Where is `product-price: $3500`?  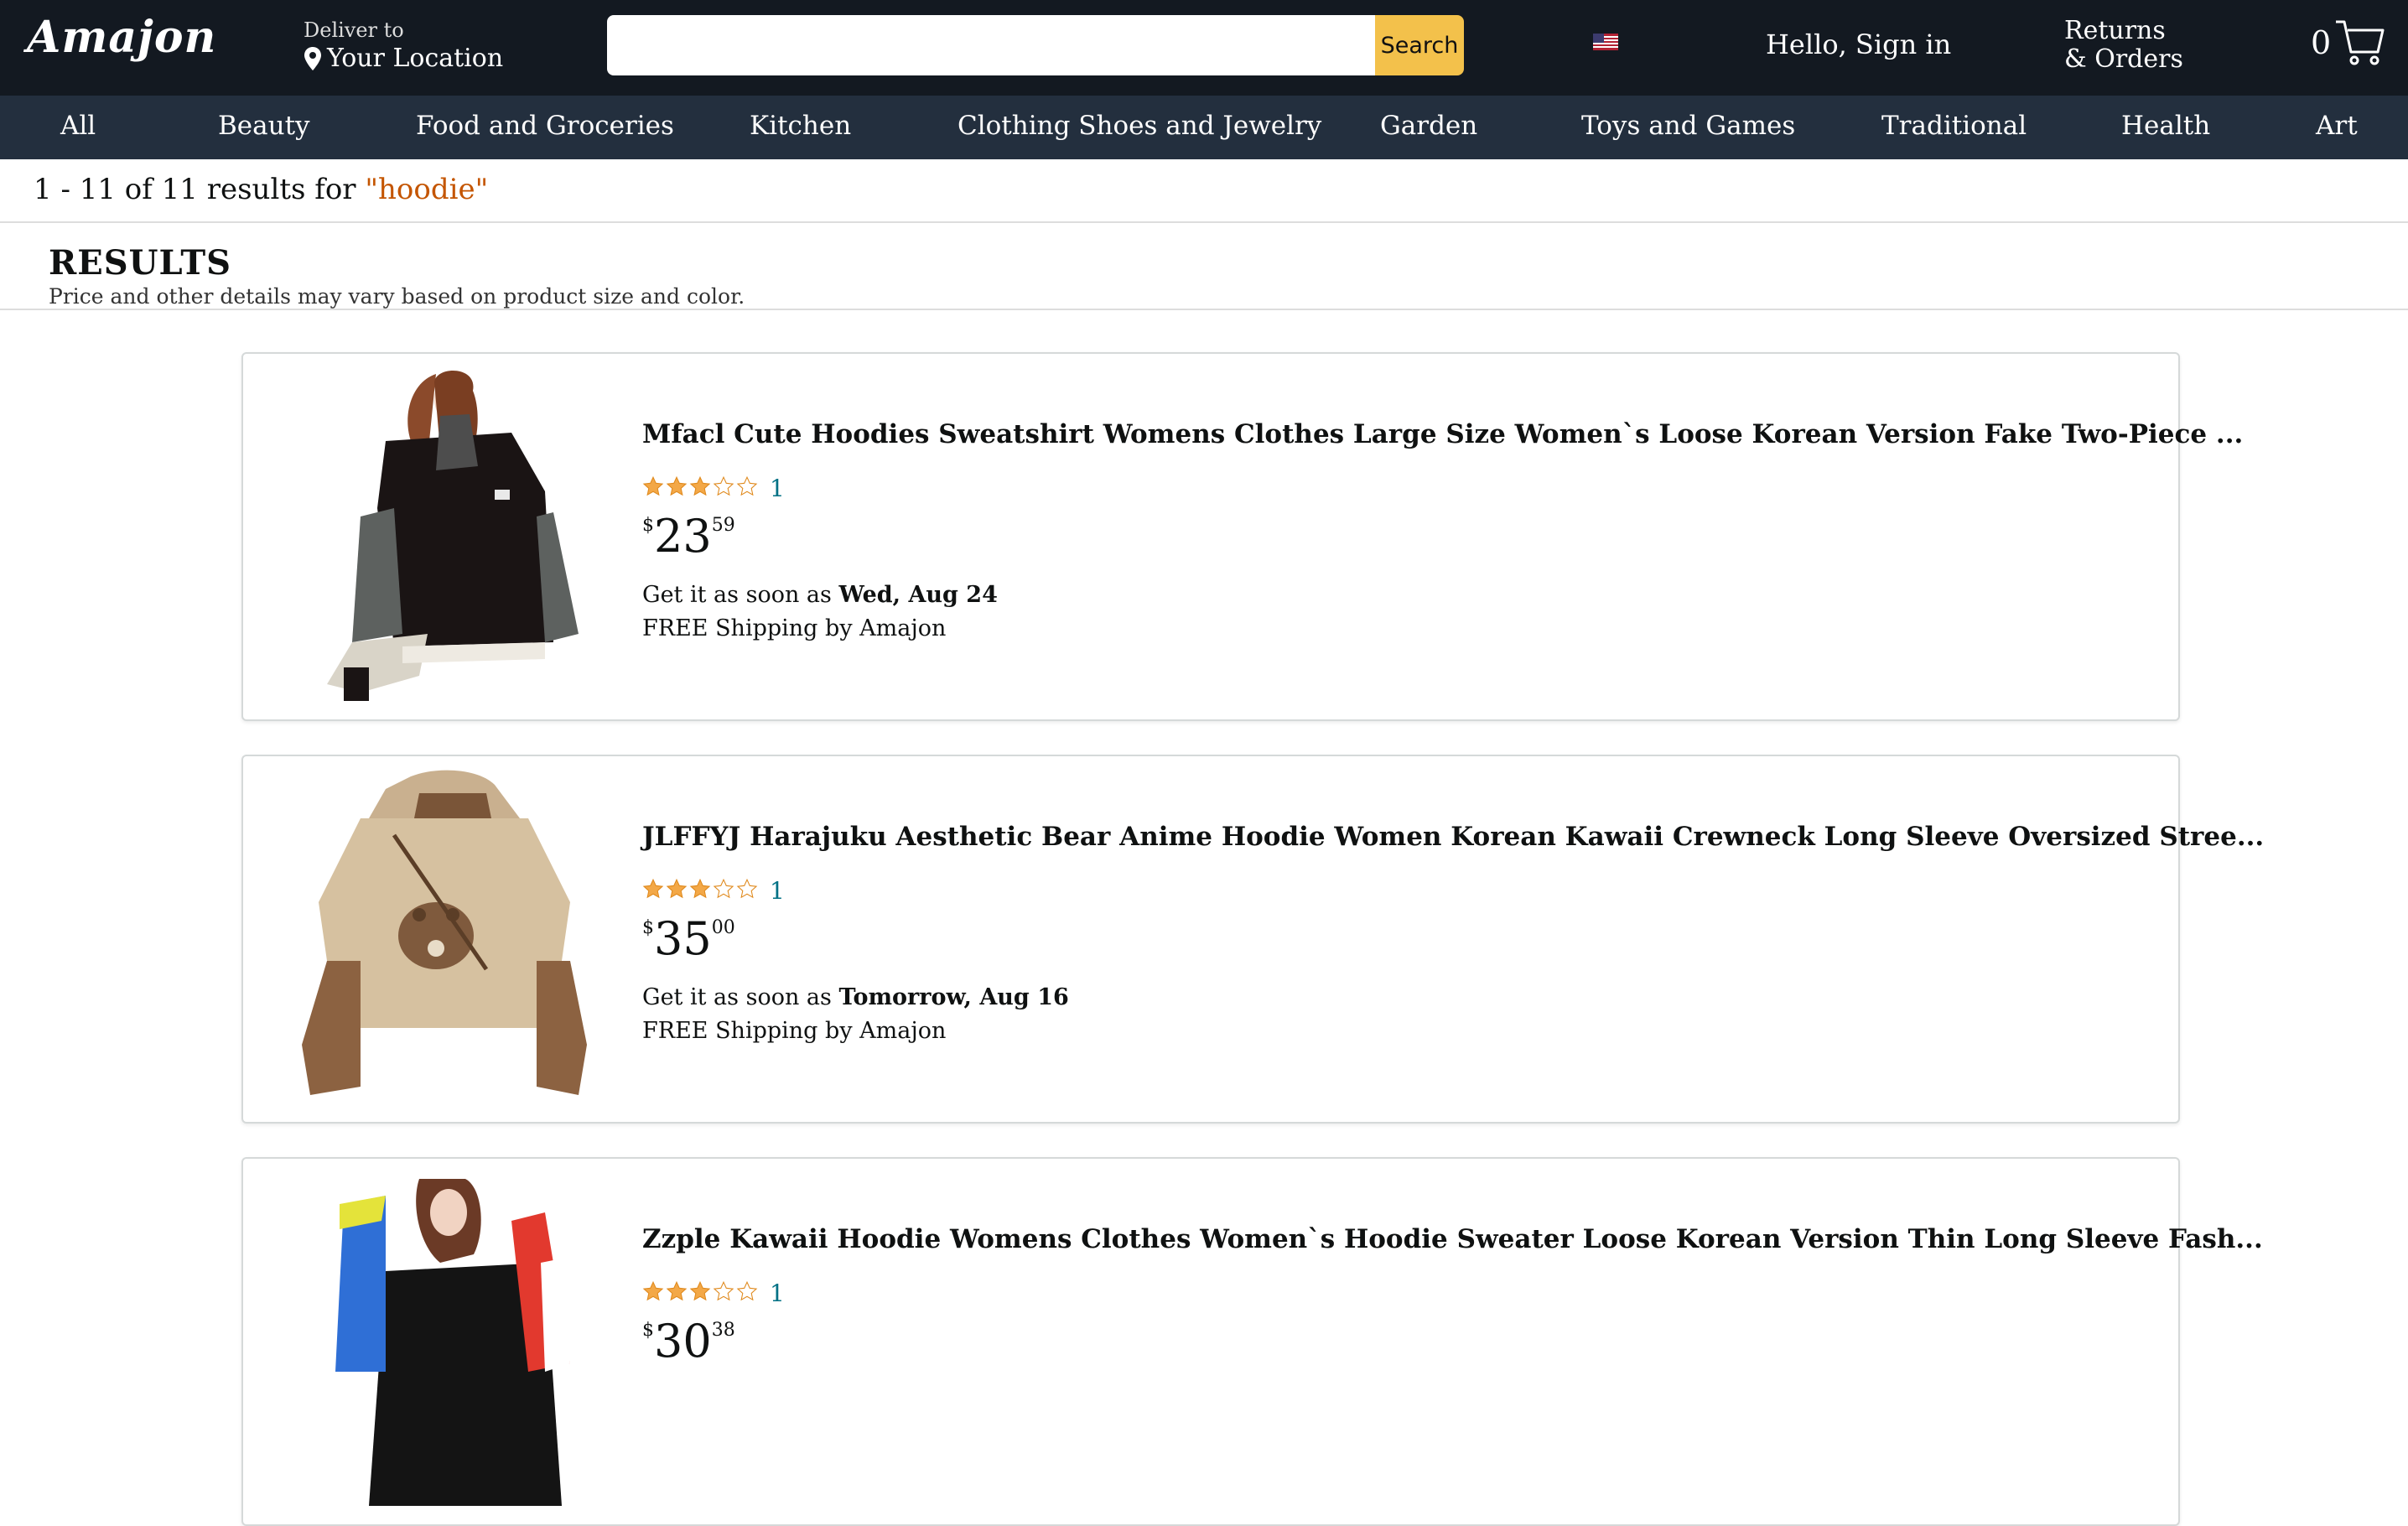 product-price: $3500 is located at coordinates (688, 938).